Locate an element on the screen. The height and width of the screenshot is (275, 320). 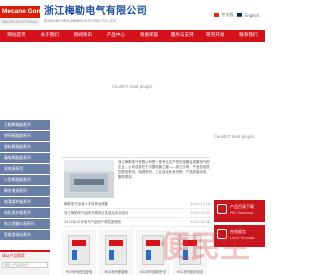
news-title: 梅勒电气加强人才培养及储备 is located at coordinates (86, 204).